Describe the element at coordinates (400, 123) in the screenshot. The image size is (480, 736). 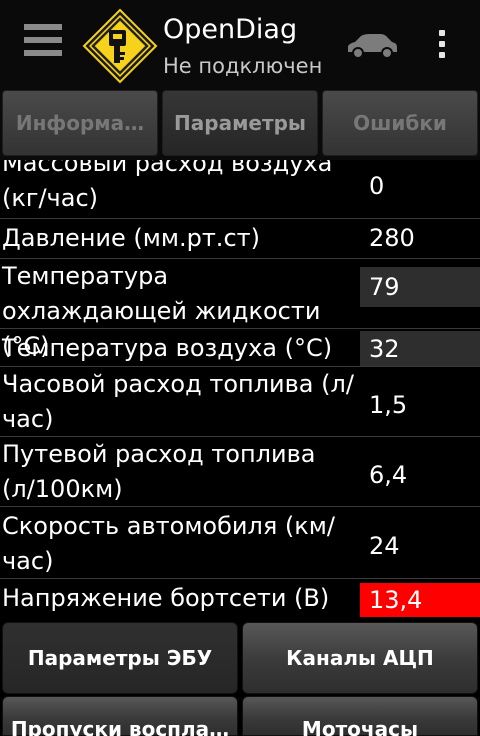
I see `tab-errors: Ошибки` at that location.